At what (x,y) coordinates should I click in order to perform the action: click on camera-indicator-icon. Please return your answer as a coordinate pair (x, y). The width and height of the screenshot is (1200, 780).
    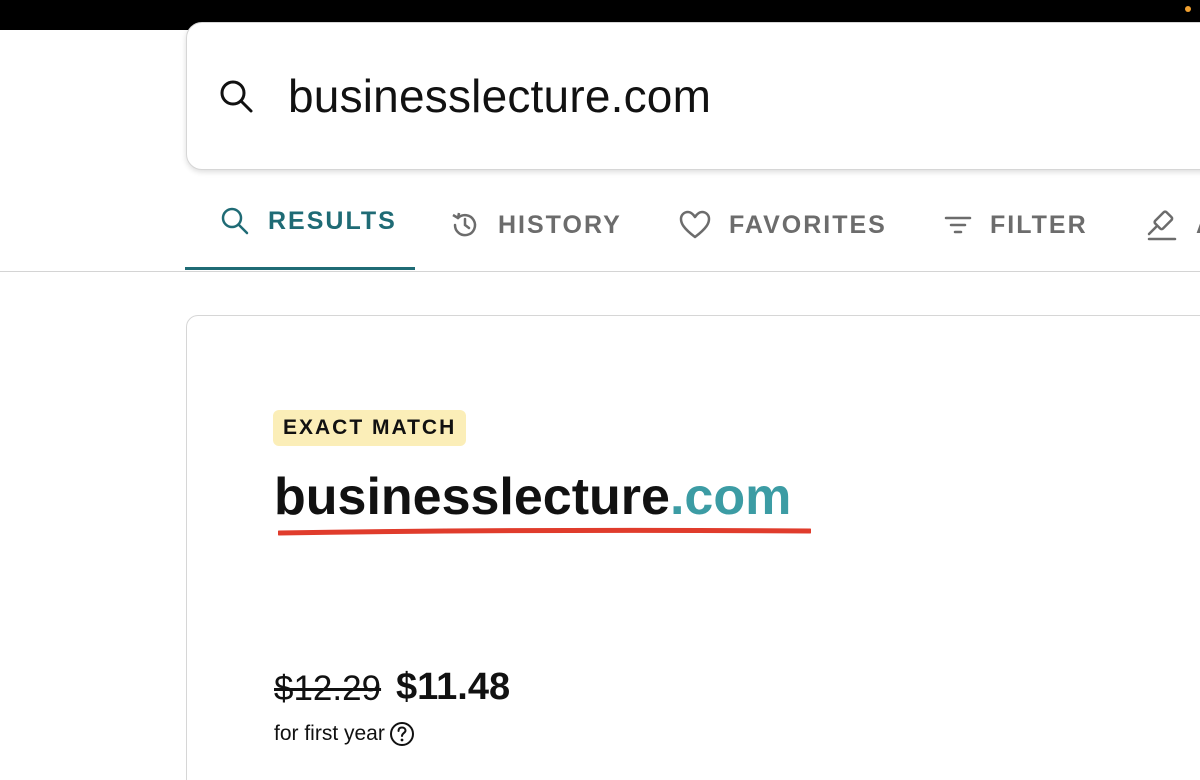
    Looking at the image, I should click on (1188, 9).